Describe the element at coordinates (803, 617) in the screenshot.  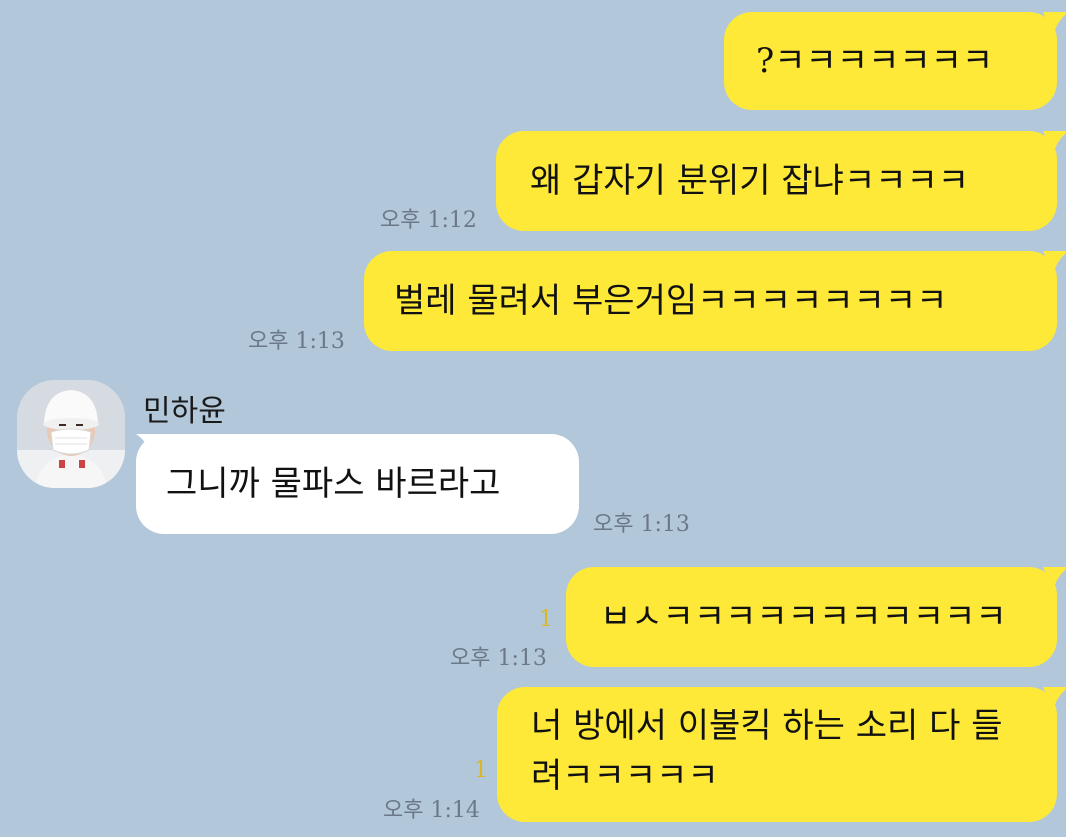
I see `message-text-5: ㅂㅅㅋㅋㅋㅋㅋㅋㅋㅋㅋㅋㅋ` at that location.